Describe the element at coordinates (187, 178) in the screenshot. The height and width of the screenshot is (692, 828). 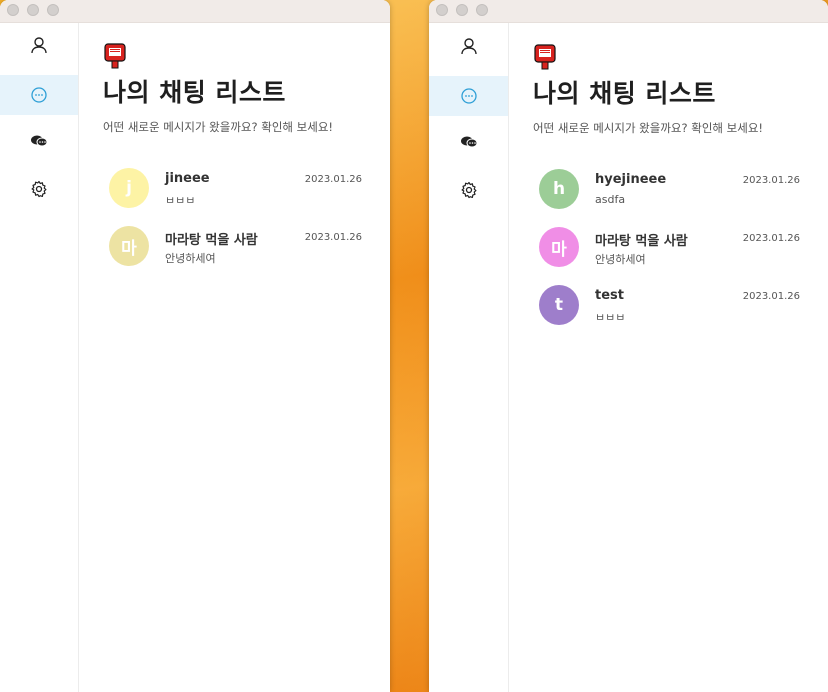
I see `chat-name: jineee` at that location.